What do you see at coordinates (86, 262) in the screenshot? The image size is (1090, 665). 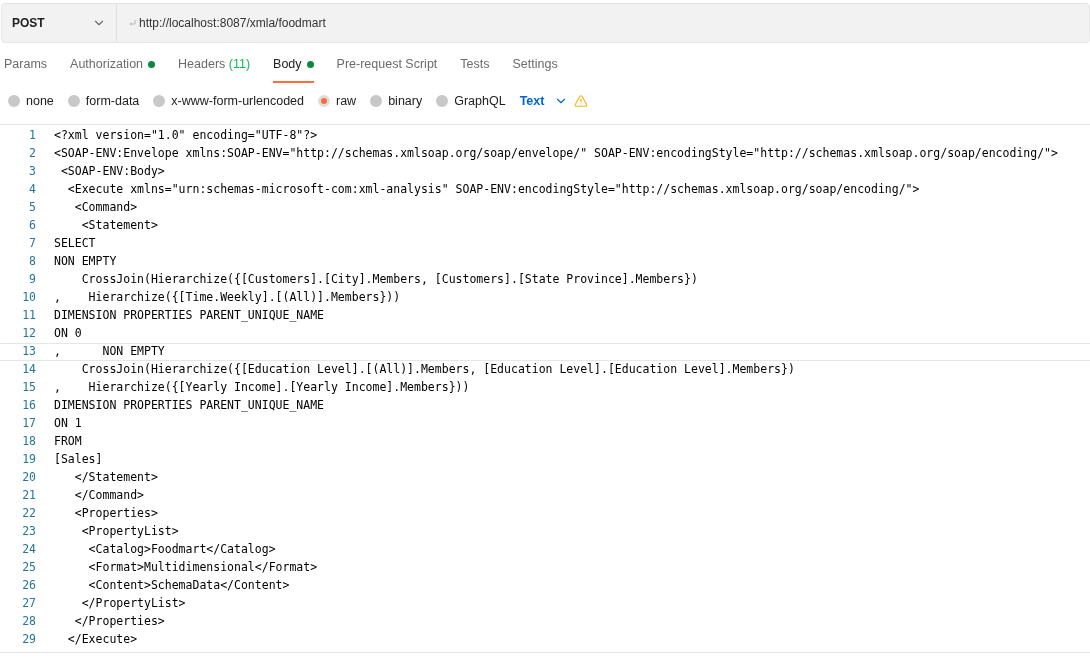 I see `code-line: NON EMPTY` at bounding box center [86, 262].